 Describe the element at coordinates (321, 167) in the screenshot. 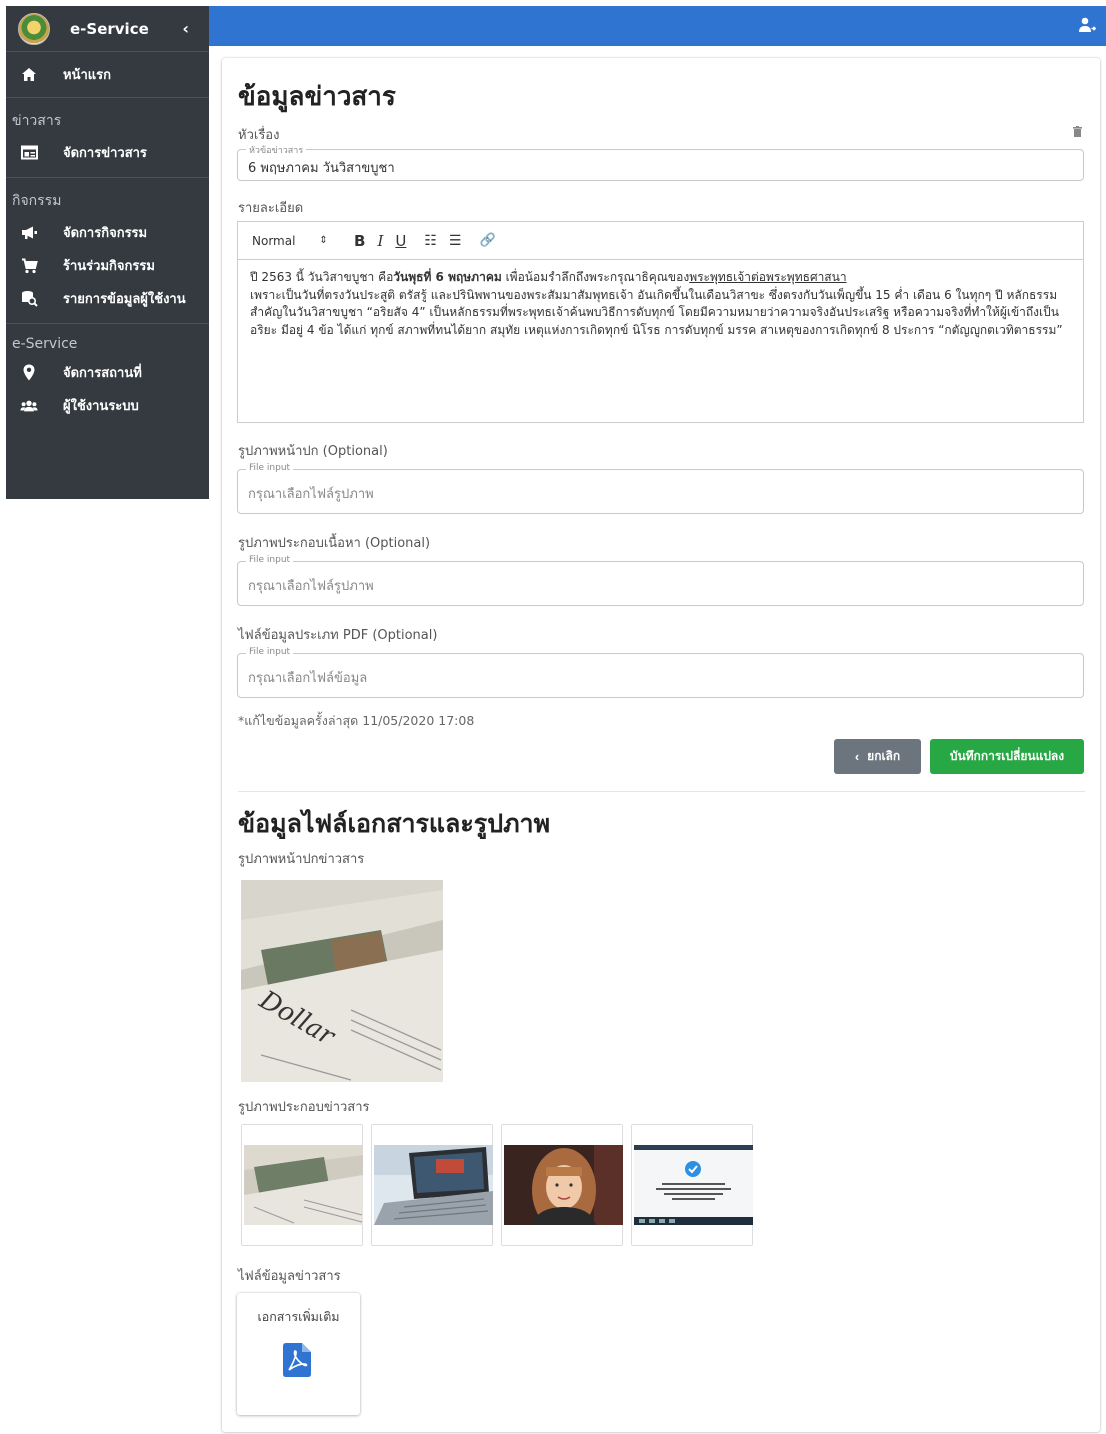

I see `subject-input-value: 6 พฤษภาคม วันวิสาขบูชา` at that location.